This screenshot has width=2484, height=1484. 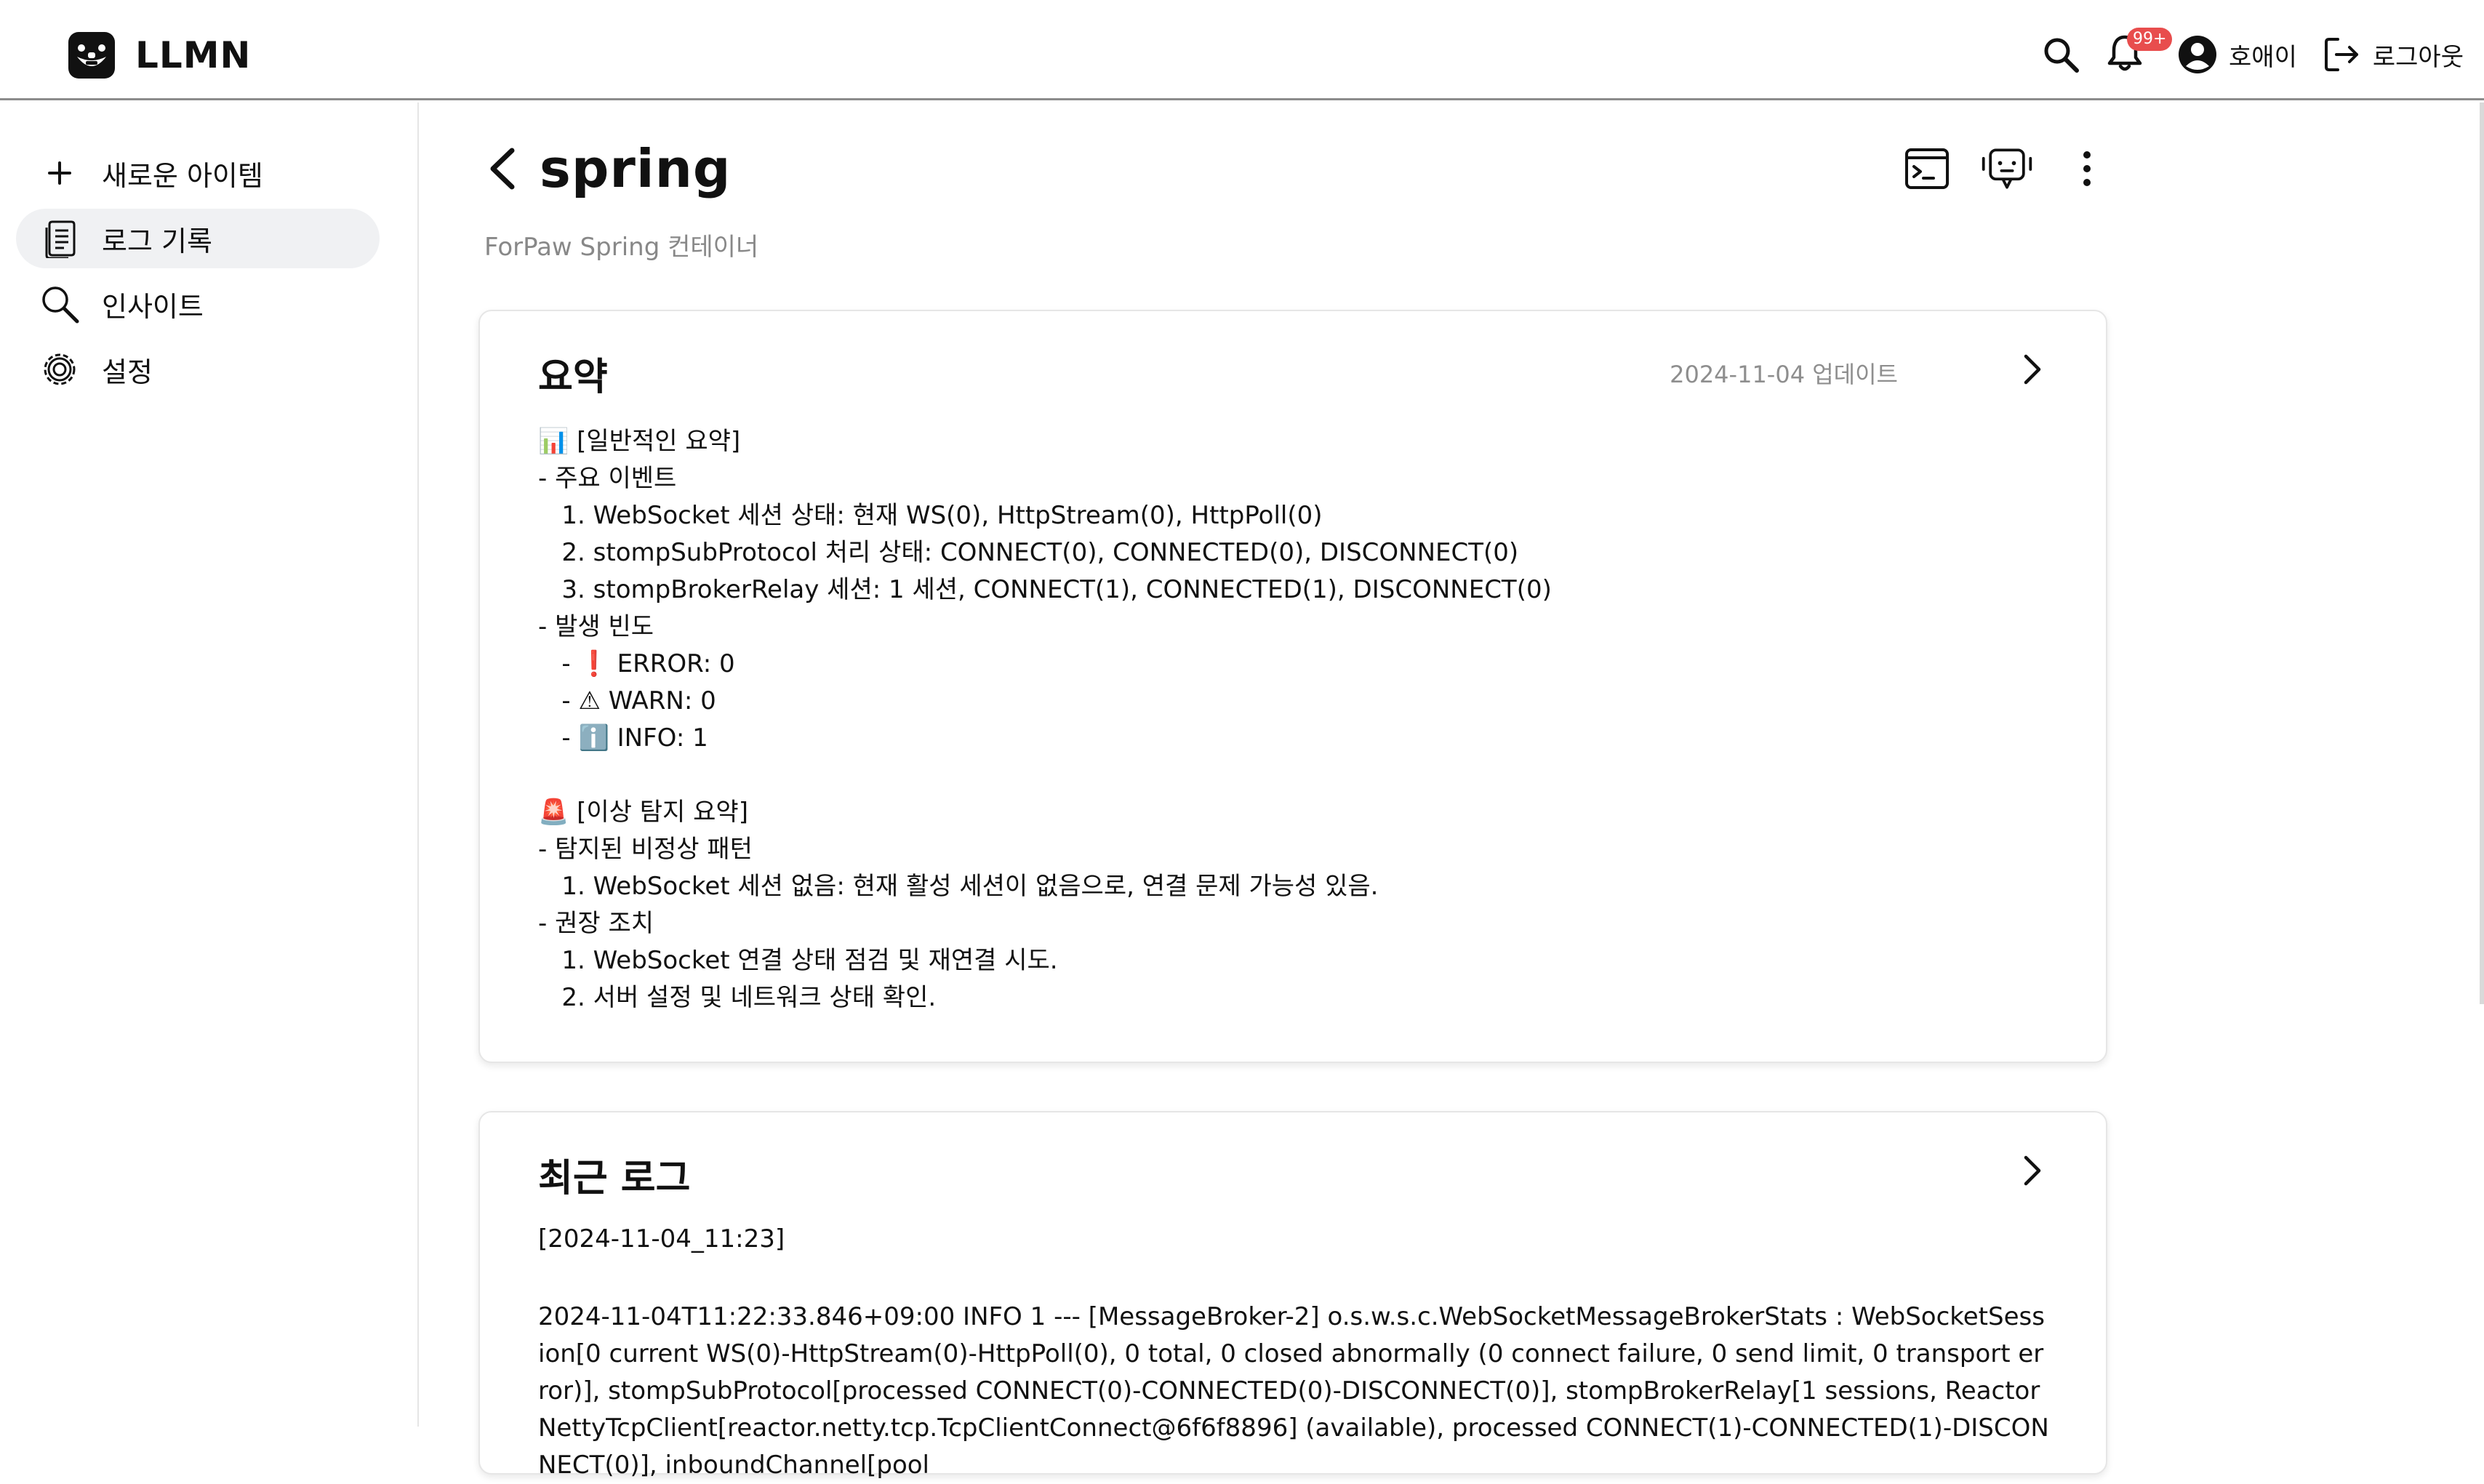 I want to click on brand: LLMN, so click(x=159, y=55).